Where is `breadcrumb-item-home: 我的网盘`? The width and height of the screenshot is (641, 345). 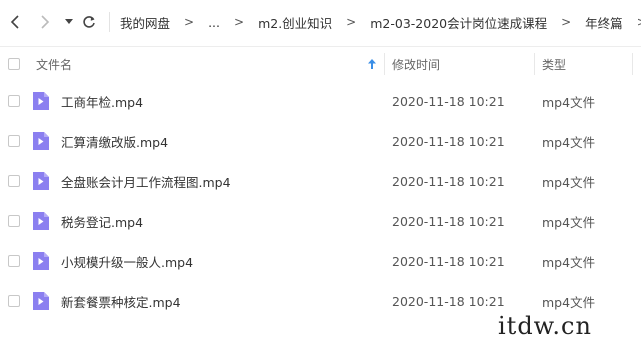 breadcrumb-item-home: 我的网盘 is located at coordinates (145, 22).